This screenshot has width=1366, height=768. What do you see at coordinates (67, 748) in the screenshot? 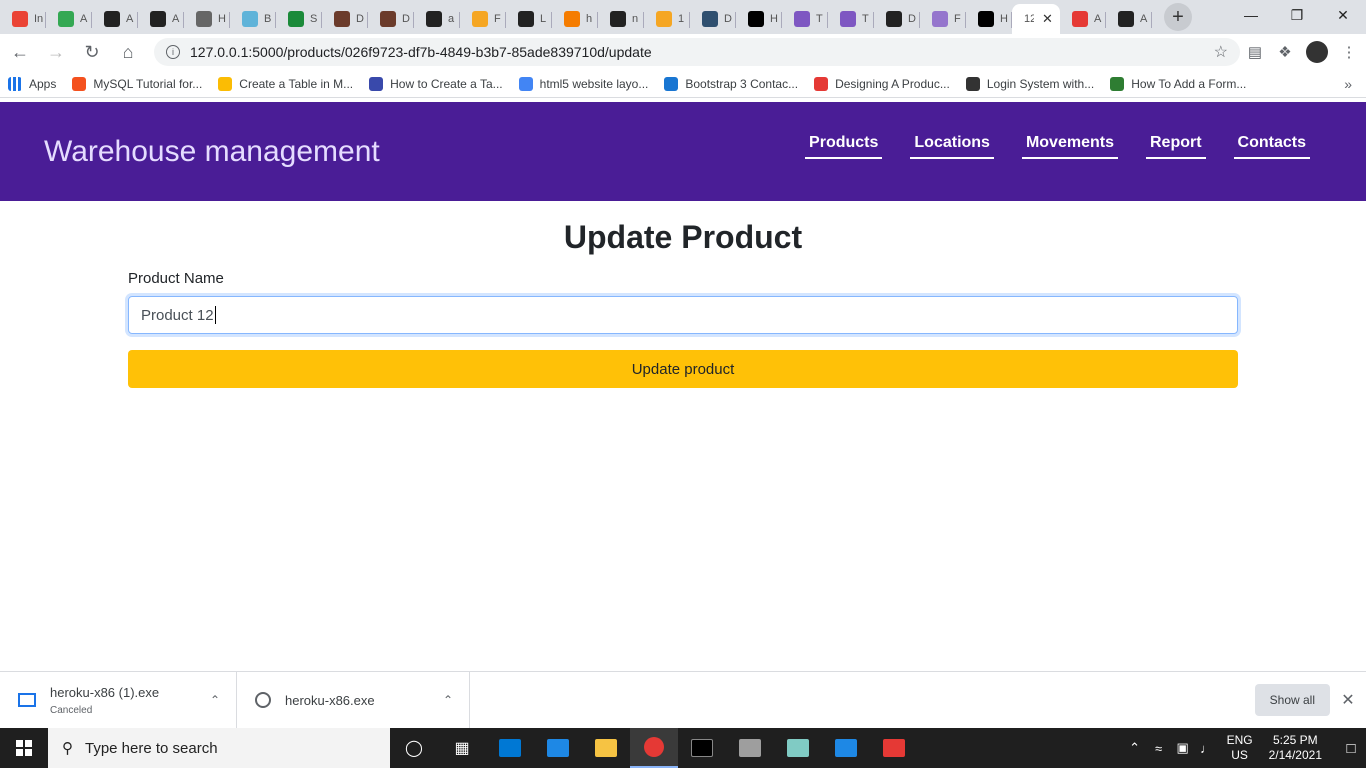
I see `search-icon: ⚲` at bounding box center [67, 748].